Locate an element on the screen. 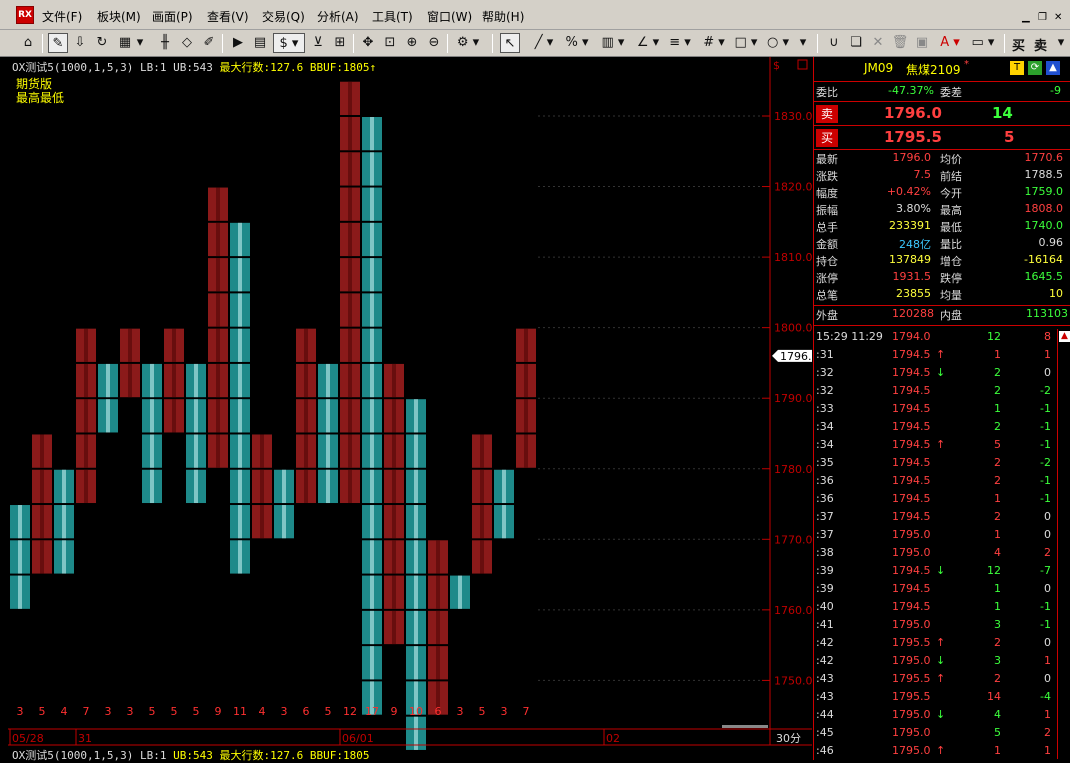 The width and height of the screenshot is (1070, 763). restore-icon: ❐ is located at coordinates (1042, 17).